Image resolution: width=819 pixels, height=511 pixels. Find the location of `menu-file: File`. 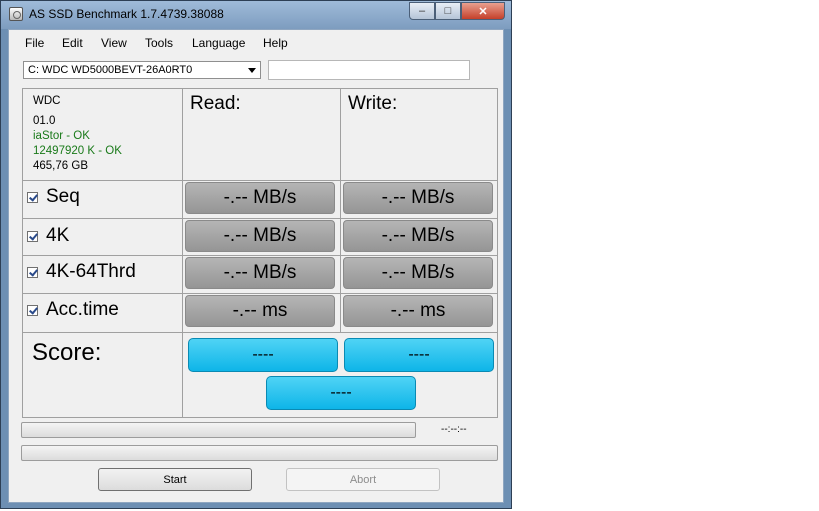

menu-file: File is located at coordinates (34, 43).